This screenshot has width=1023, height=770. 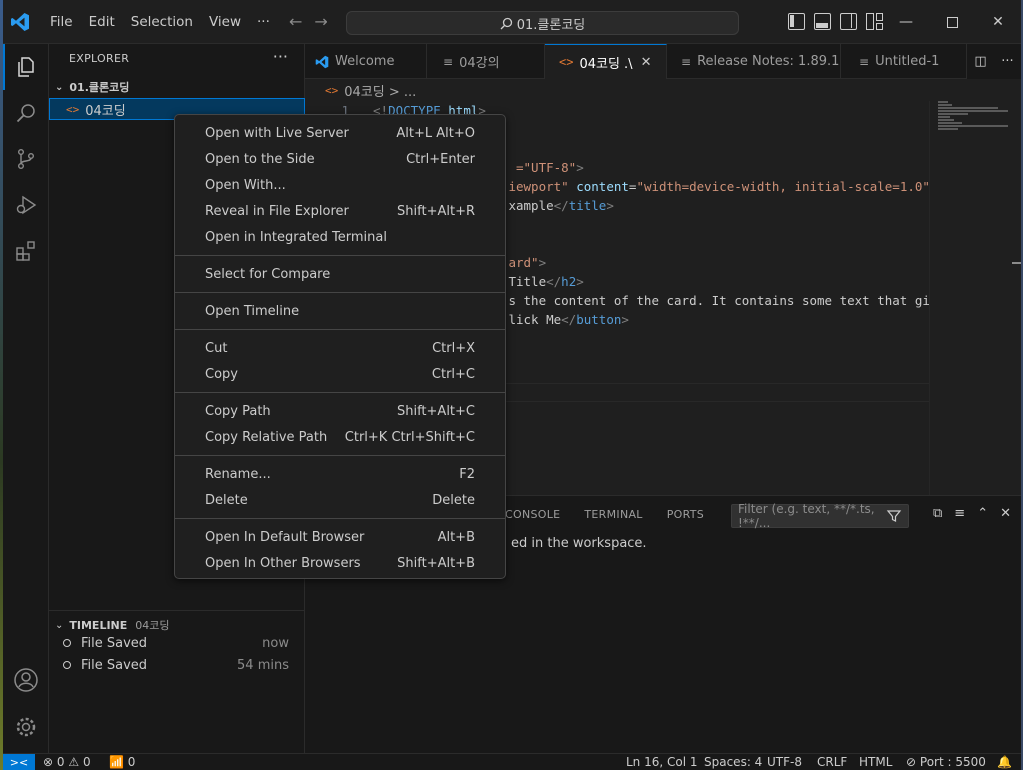 What do you see at coordinates (67, 762) in the screenshot?
I see `problems-indicator: ⊗ 0 ⚠ 0` at bounding box center [67, 762].